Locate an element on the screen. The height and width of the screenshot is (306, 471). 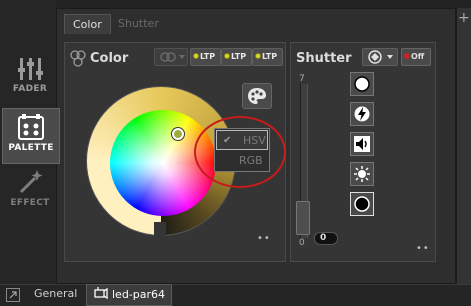
plus-icon: + is located at coordinates (464, 18).